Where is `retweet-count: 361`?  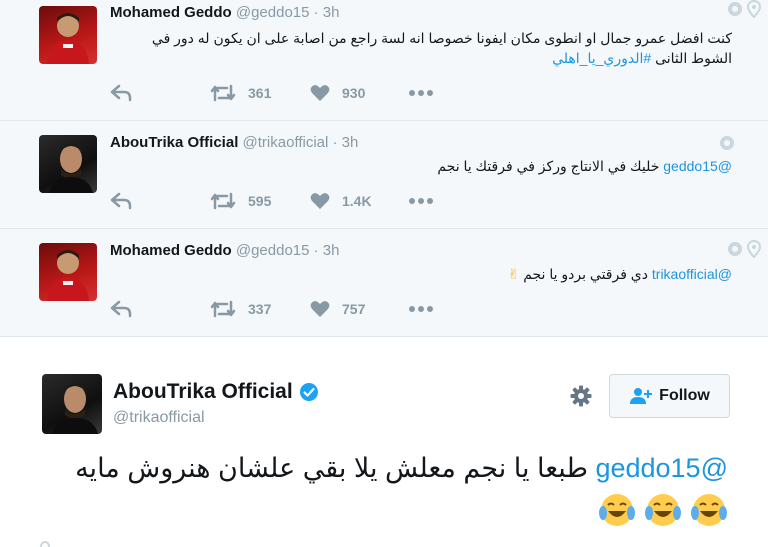
retweet-count: 361 is located at coordinates (260, 93).